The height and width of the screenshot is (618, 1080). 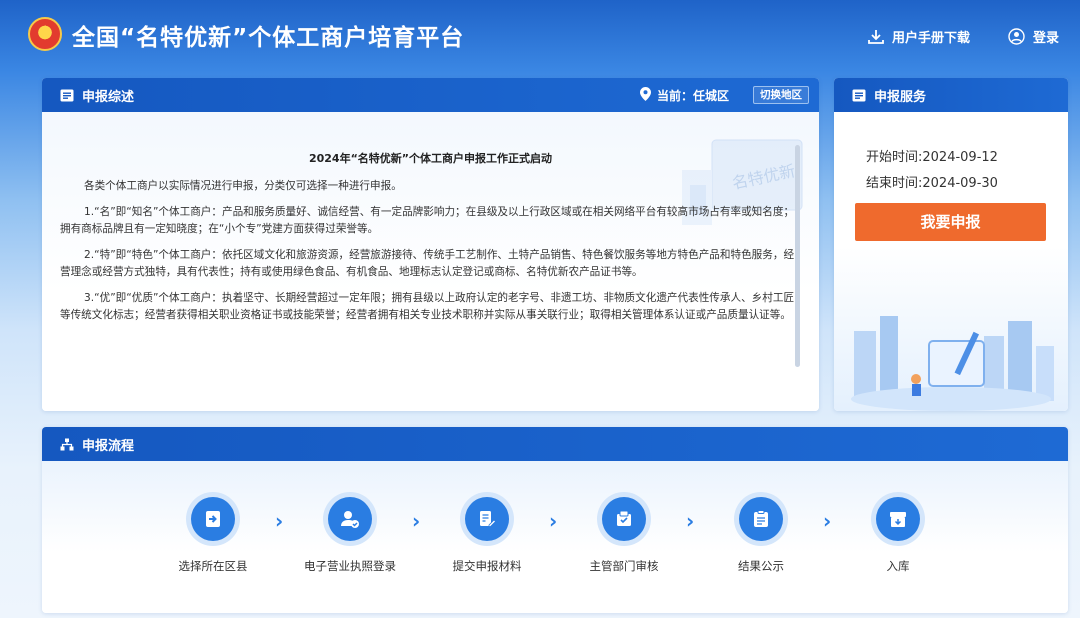 I want to click on summary-panel-header: 申报综述 当前：任城区 切换地区, so click(x=430, y=95).